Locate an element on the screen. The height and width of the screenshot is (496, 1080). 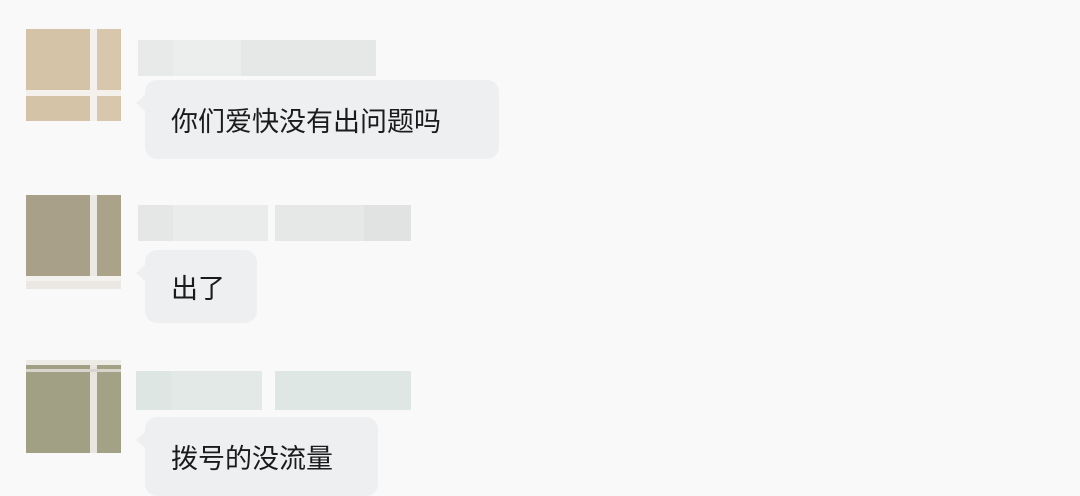
message-bubble: 出了 is located at coordinates (196, 286).